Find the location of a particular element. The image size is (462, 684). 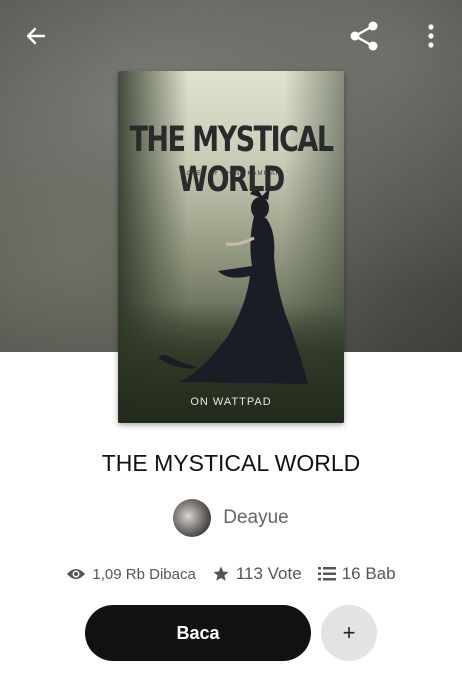

book-title: THE MYSTICAL WORLD is located at coordinates (231, 463).